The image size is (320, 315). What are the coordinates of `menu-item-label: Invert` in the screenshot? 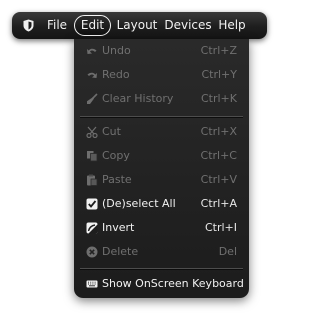 It's located at (118, 227).